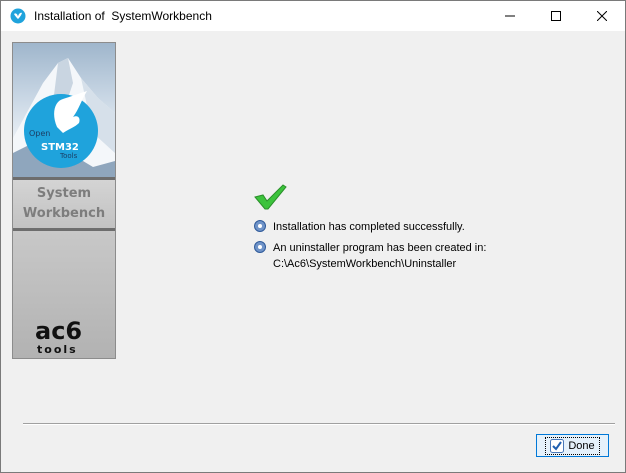 The image size is (626, 473). Describe the element at coordinates (39, 133) in the screenshot. I see `logo-open-text: Open` at that location.